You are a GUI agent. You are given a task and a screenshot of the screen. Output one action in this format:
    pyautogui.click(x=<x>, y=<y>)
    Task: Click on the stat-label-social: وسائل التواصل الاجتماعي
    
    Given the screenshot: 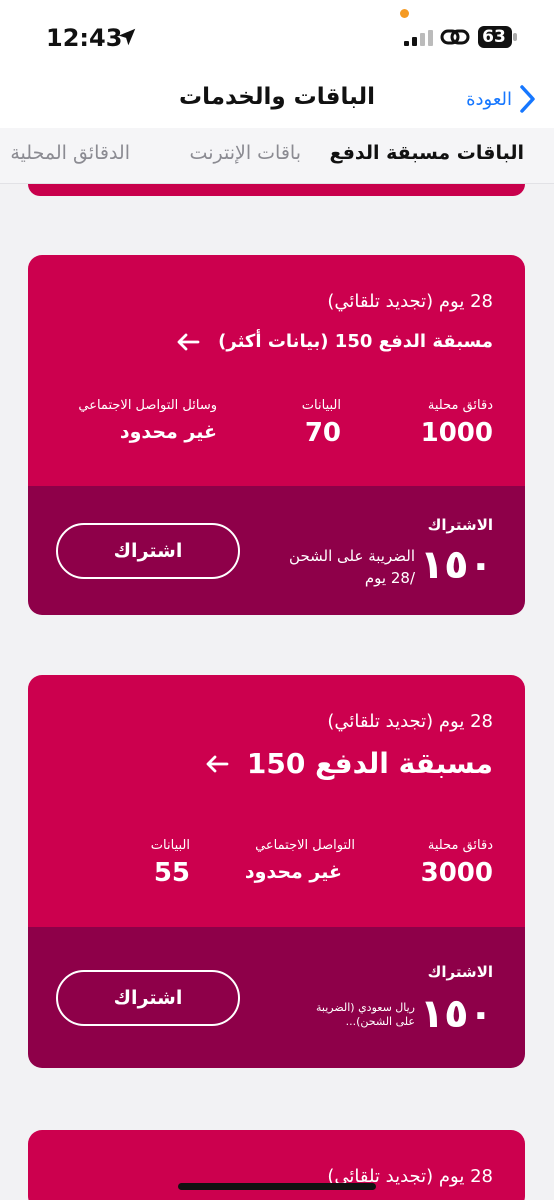 What is the action you would take?
    pyautogui.click(x=147, y=405)
    